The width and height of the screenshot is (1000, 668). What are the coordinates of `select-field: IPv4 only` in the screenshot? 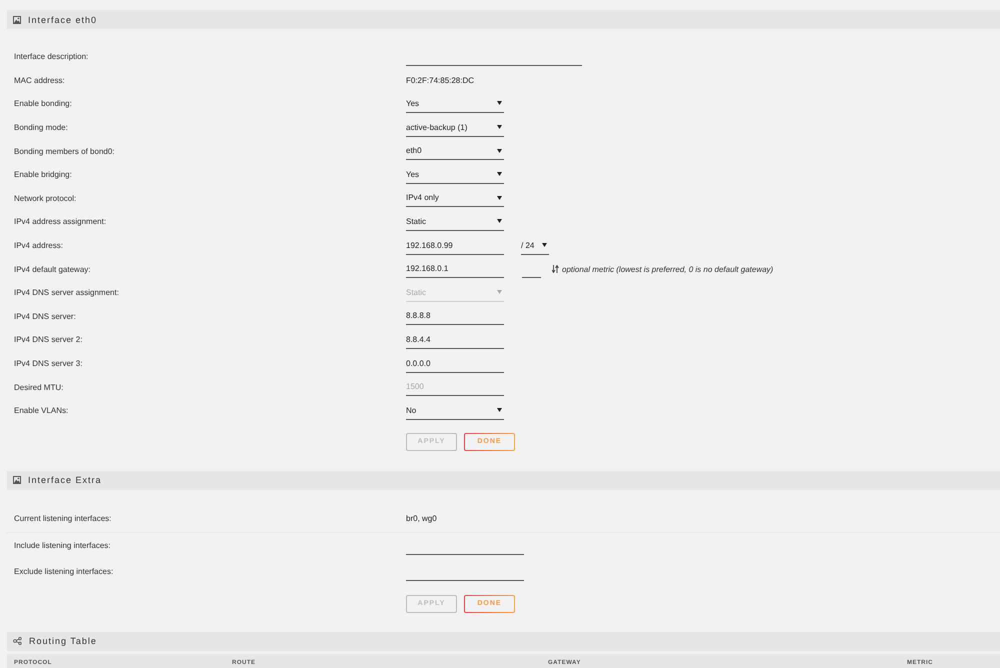 It's located at (455, 198).